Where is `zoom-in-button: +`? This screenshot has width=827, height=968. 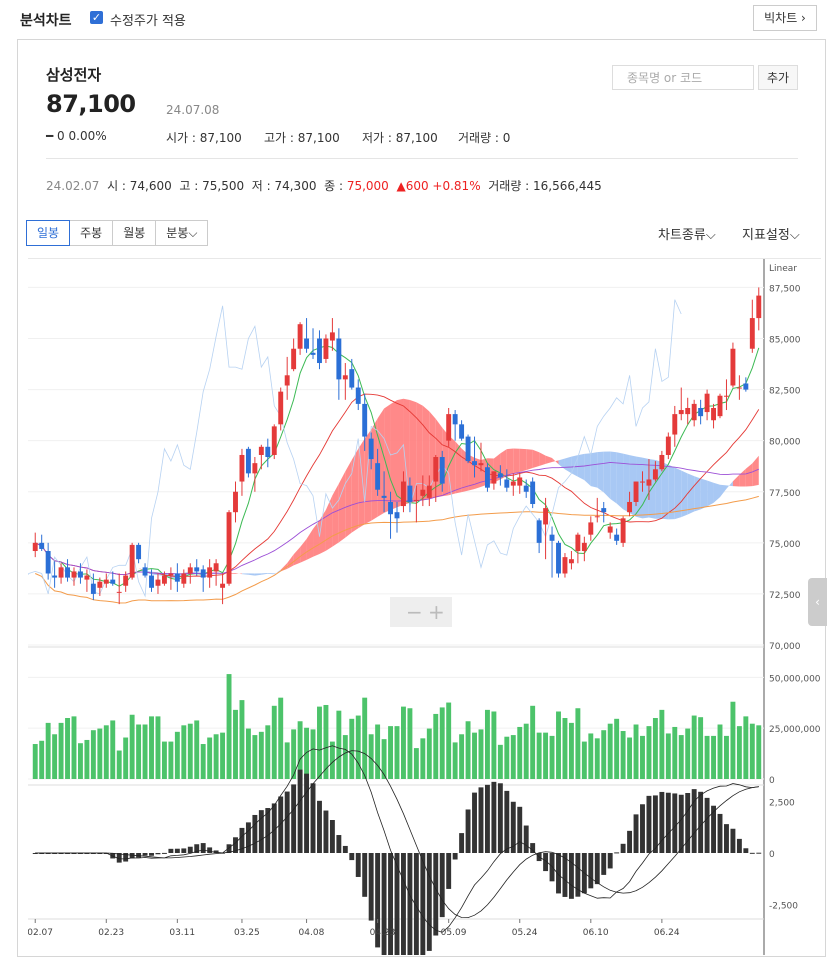 zoom-in-button: + is located at coordinates (436, 612).